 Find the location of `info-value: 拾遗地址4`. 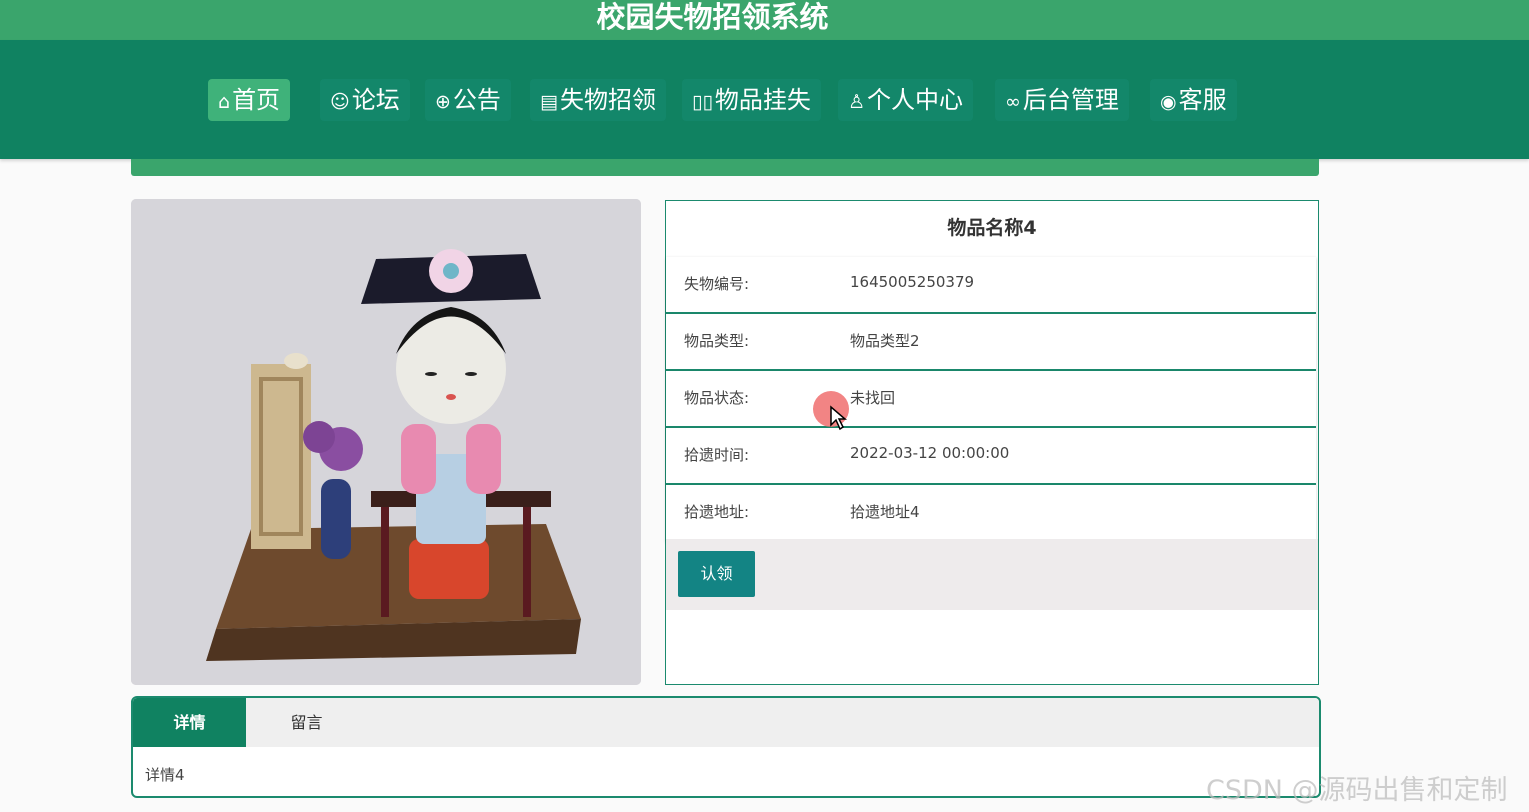

info-value: 拾遗地址4 is located at coordinates (885, 512).